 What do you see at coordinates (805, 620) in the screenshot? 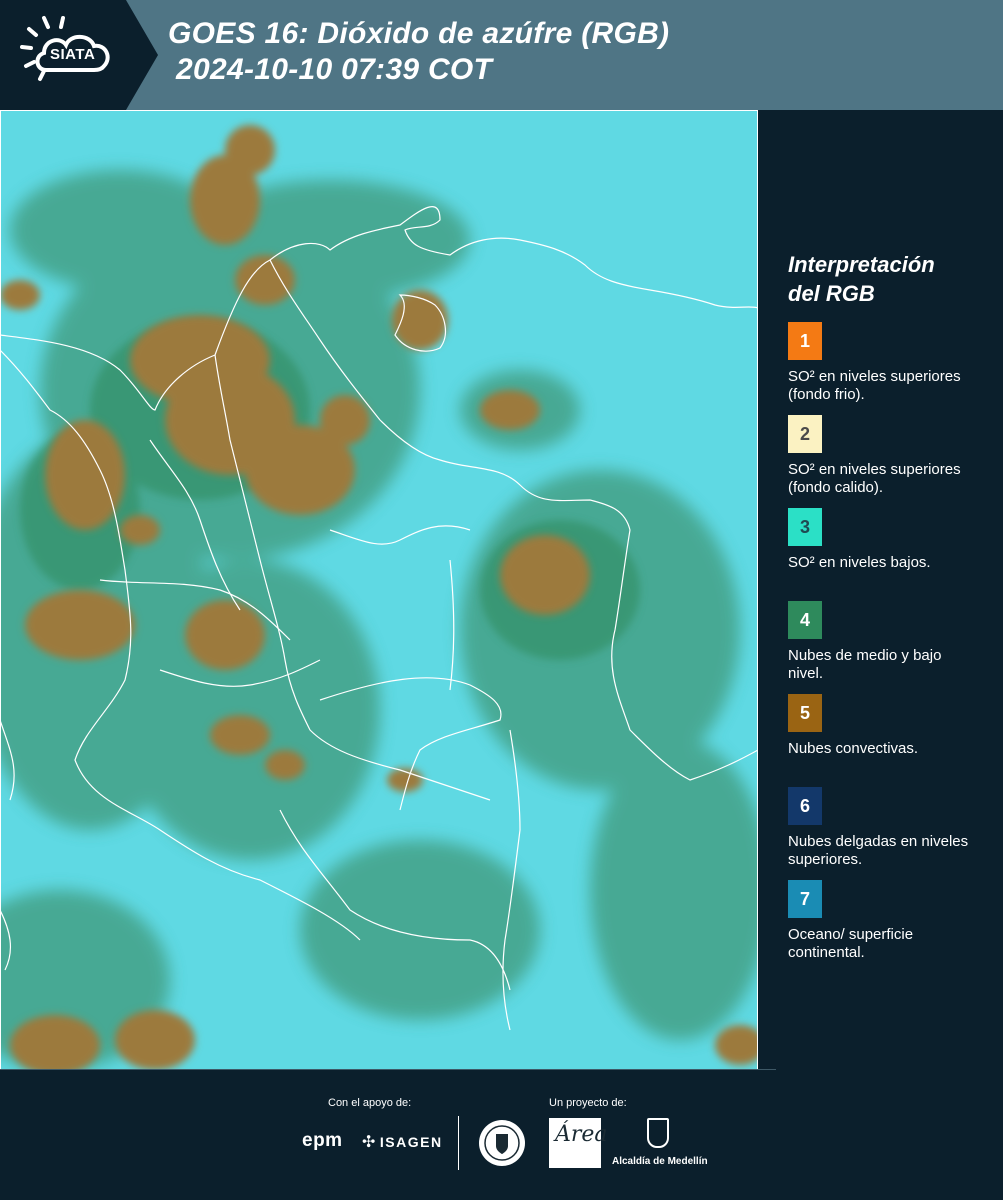
I see `legend-swatch: 4` at bounding box center [805, 620].